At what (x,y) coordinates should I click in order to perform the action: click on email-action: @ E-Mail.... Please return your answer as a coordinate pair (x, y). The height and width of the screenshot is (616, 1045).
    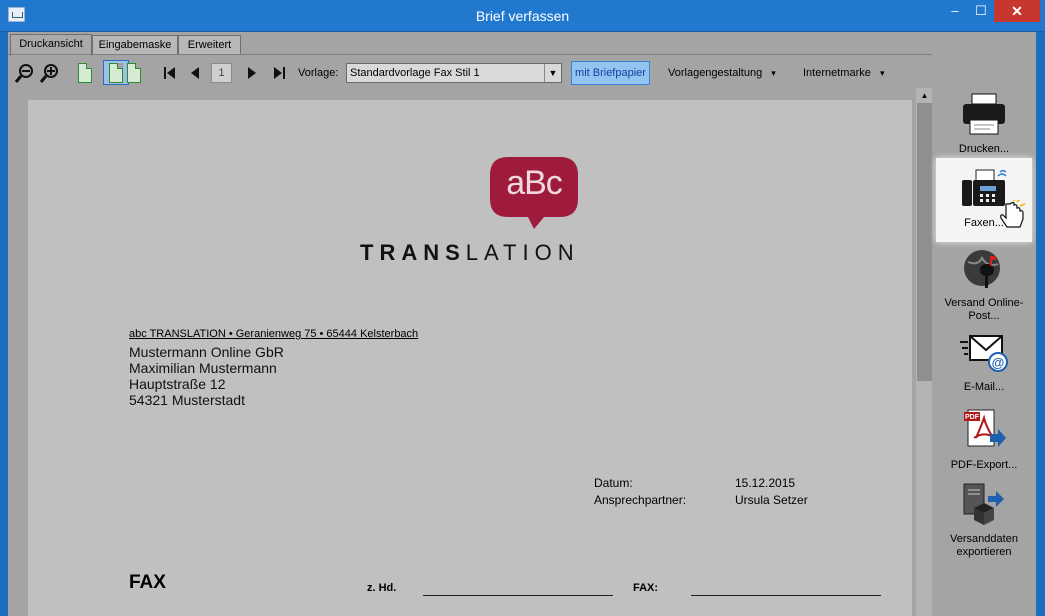
    Looking at the image, I should click on (984, 362).